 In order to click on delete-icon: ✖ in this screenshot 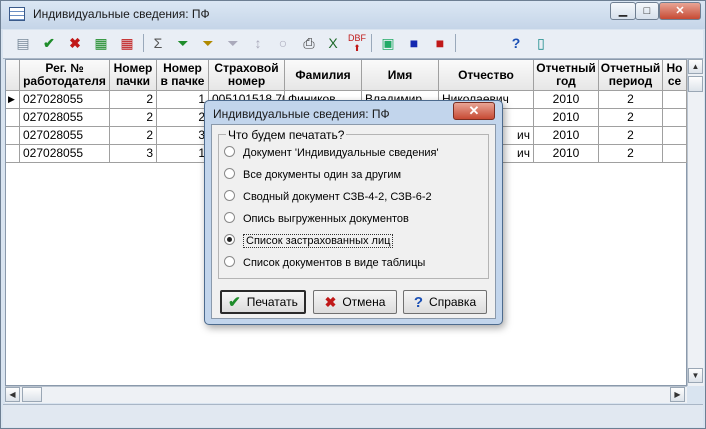, I will do `click(75, 43)`.